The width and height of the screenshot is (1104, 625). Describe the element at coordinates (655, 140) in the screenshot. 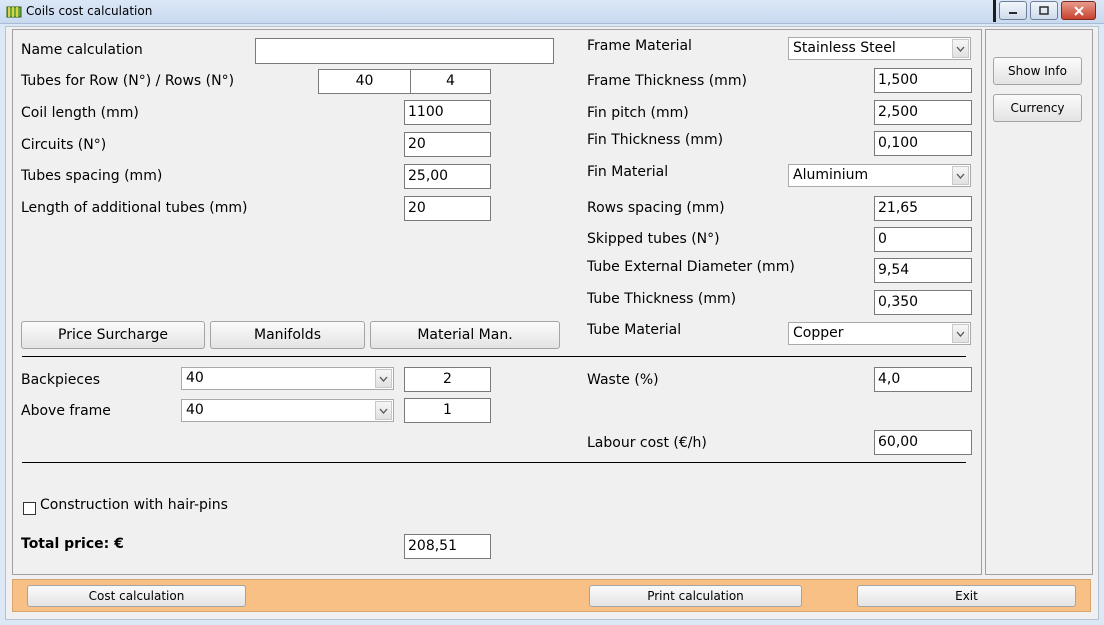

I see `fin-thickness-label: Fin Thickness (mm)` at that location.